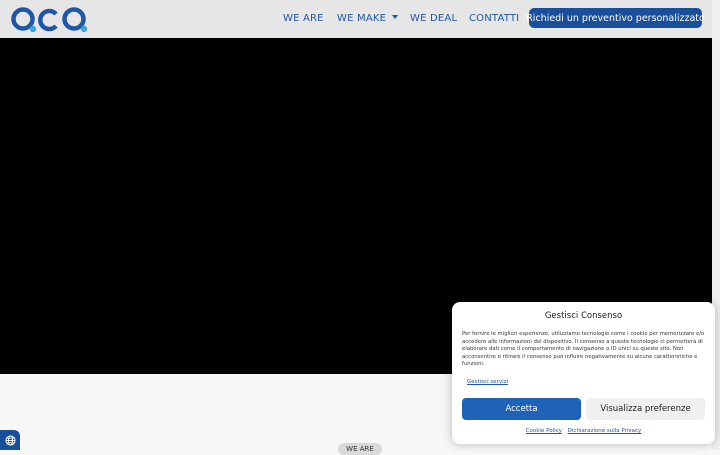 Image resolution: width=720 pixels, height=455 pixels. I want to click on nav-item-we-are: WE ARE, so click(303, 18).